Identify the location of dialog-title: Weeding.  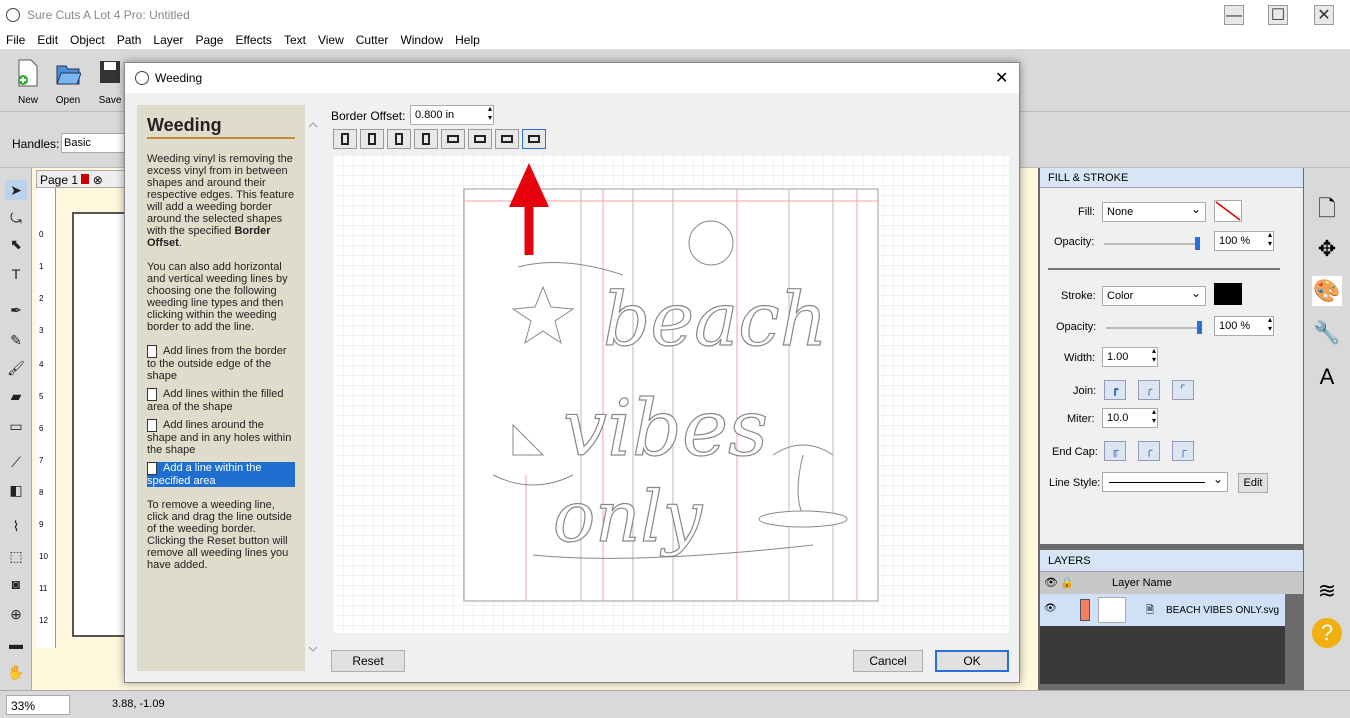
(179, 78).